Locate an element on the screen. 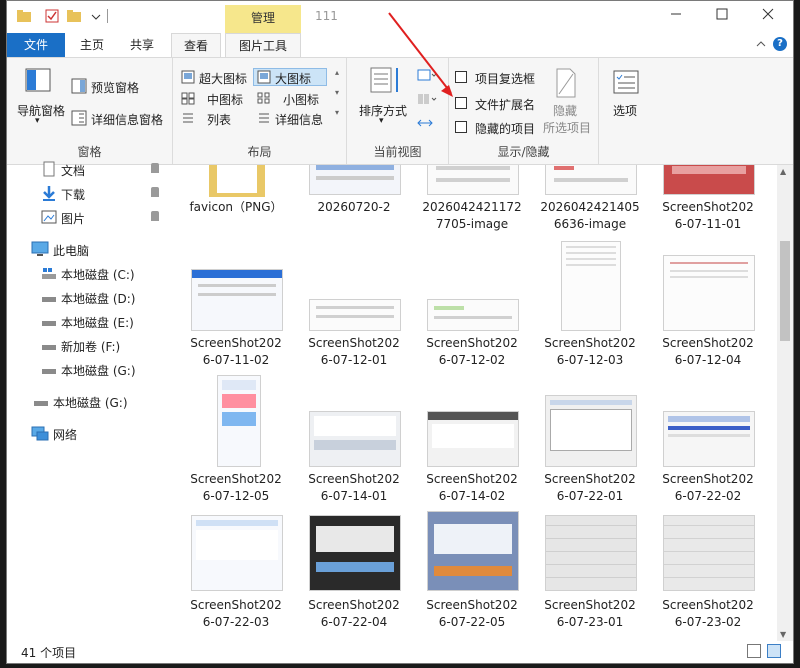 This screenshot has width=800, height=668. minimize-button is located at coordinates (676, 16).